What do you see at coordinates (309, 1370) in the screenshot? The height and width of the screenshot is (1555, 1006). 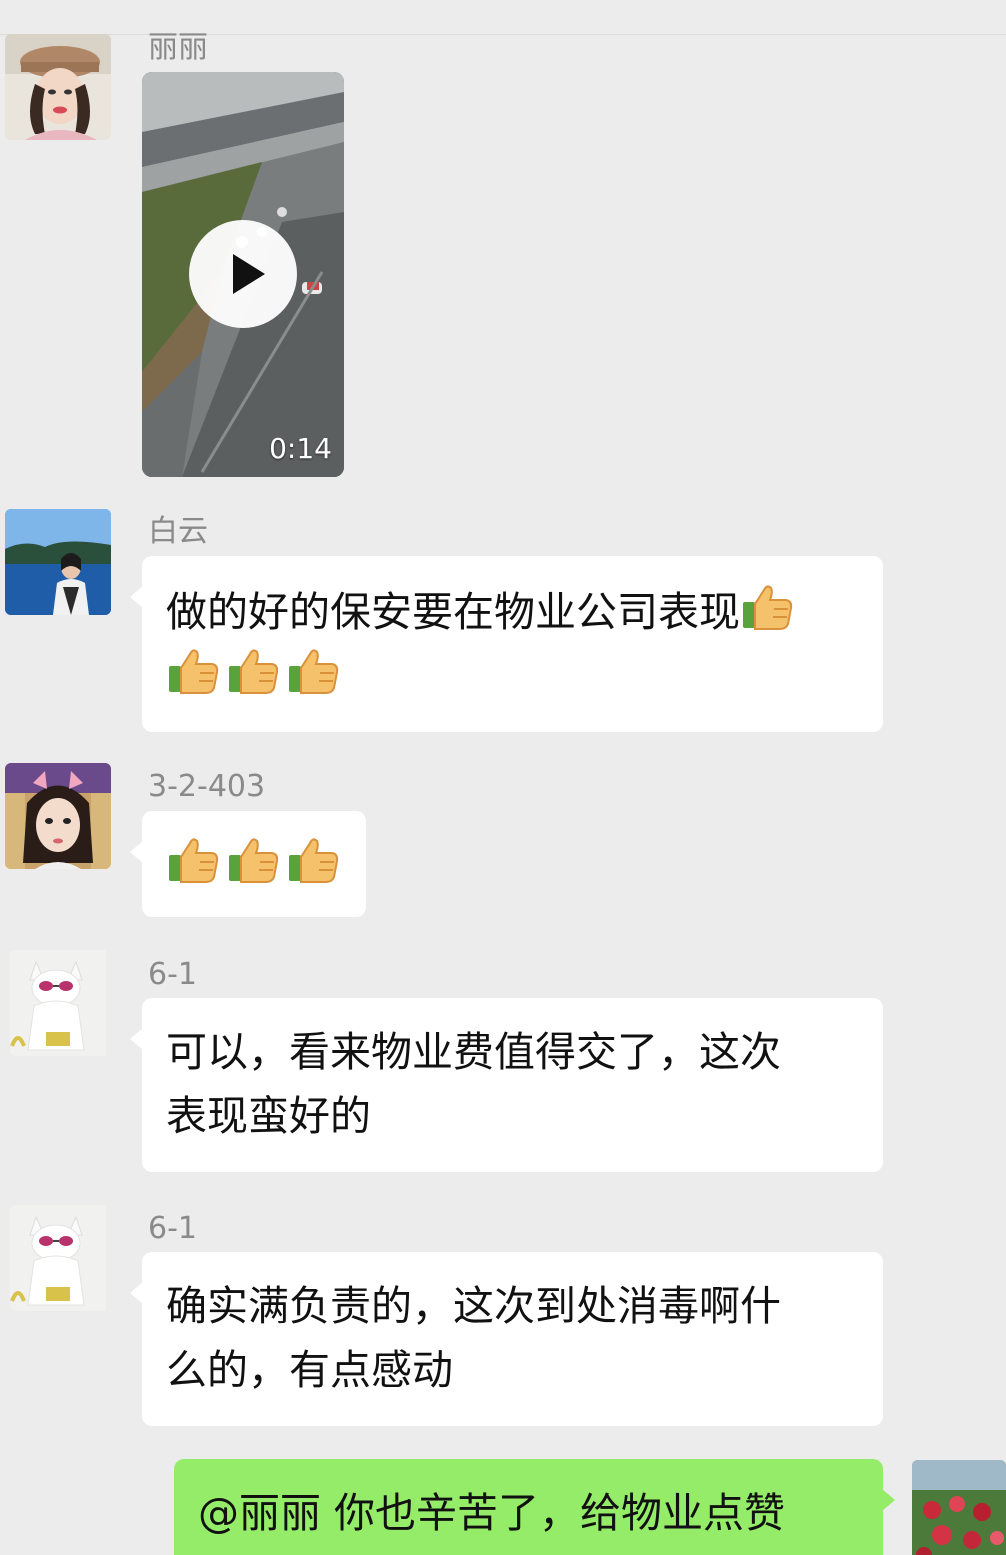 I see `message-text: 么的，有点感动` at bounding box center [309, 1370].